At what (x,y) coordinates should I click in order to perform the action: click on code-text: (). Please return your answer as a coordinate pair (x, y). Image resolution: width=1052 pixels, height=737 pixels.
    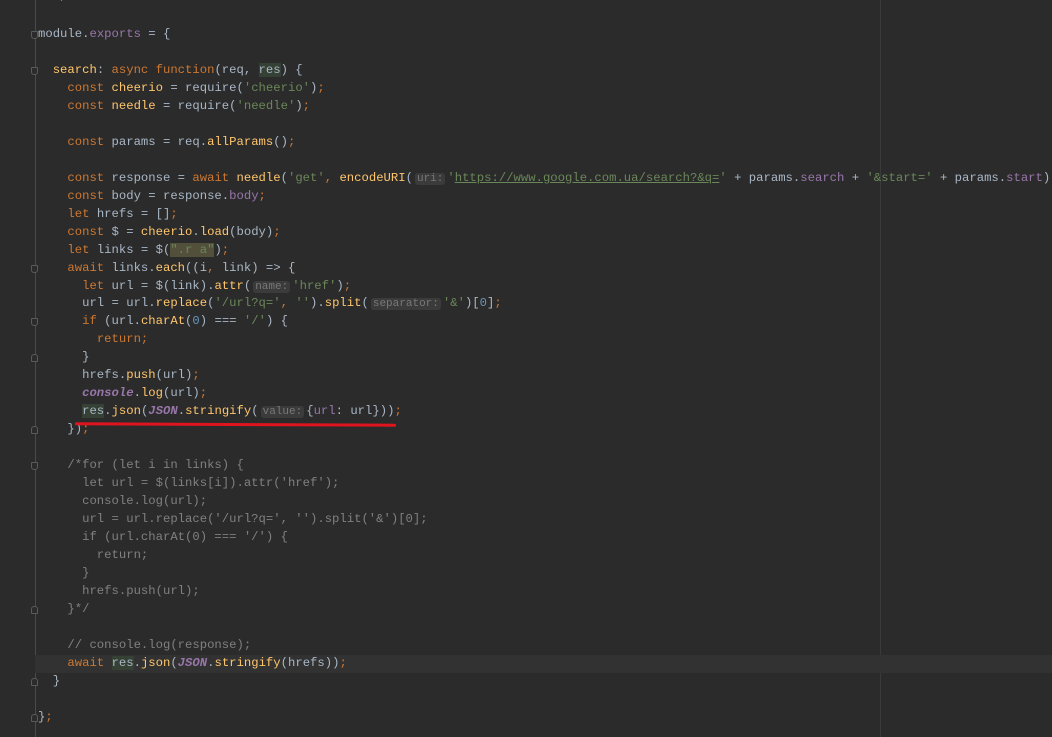
    Looking at the image, I should click on (280, 141).